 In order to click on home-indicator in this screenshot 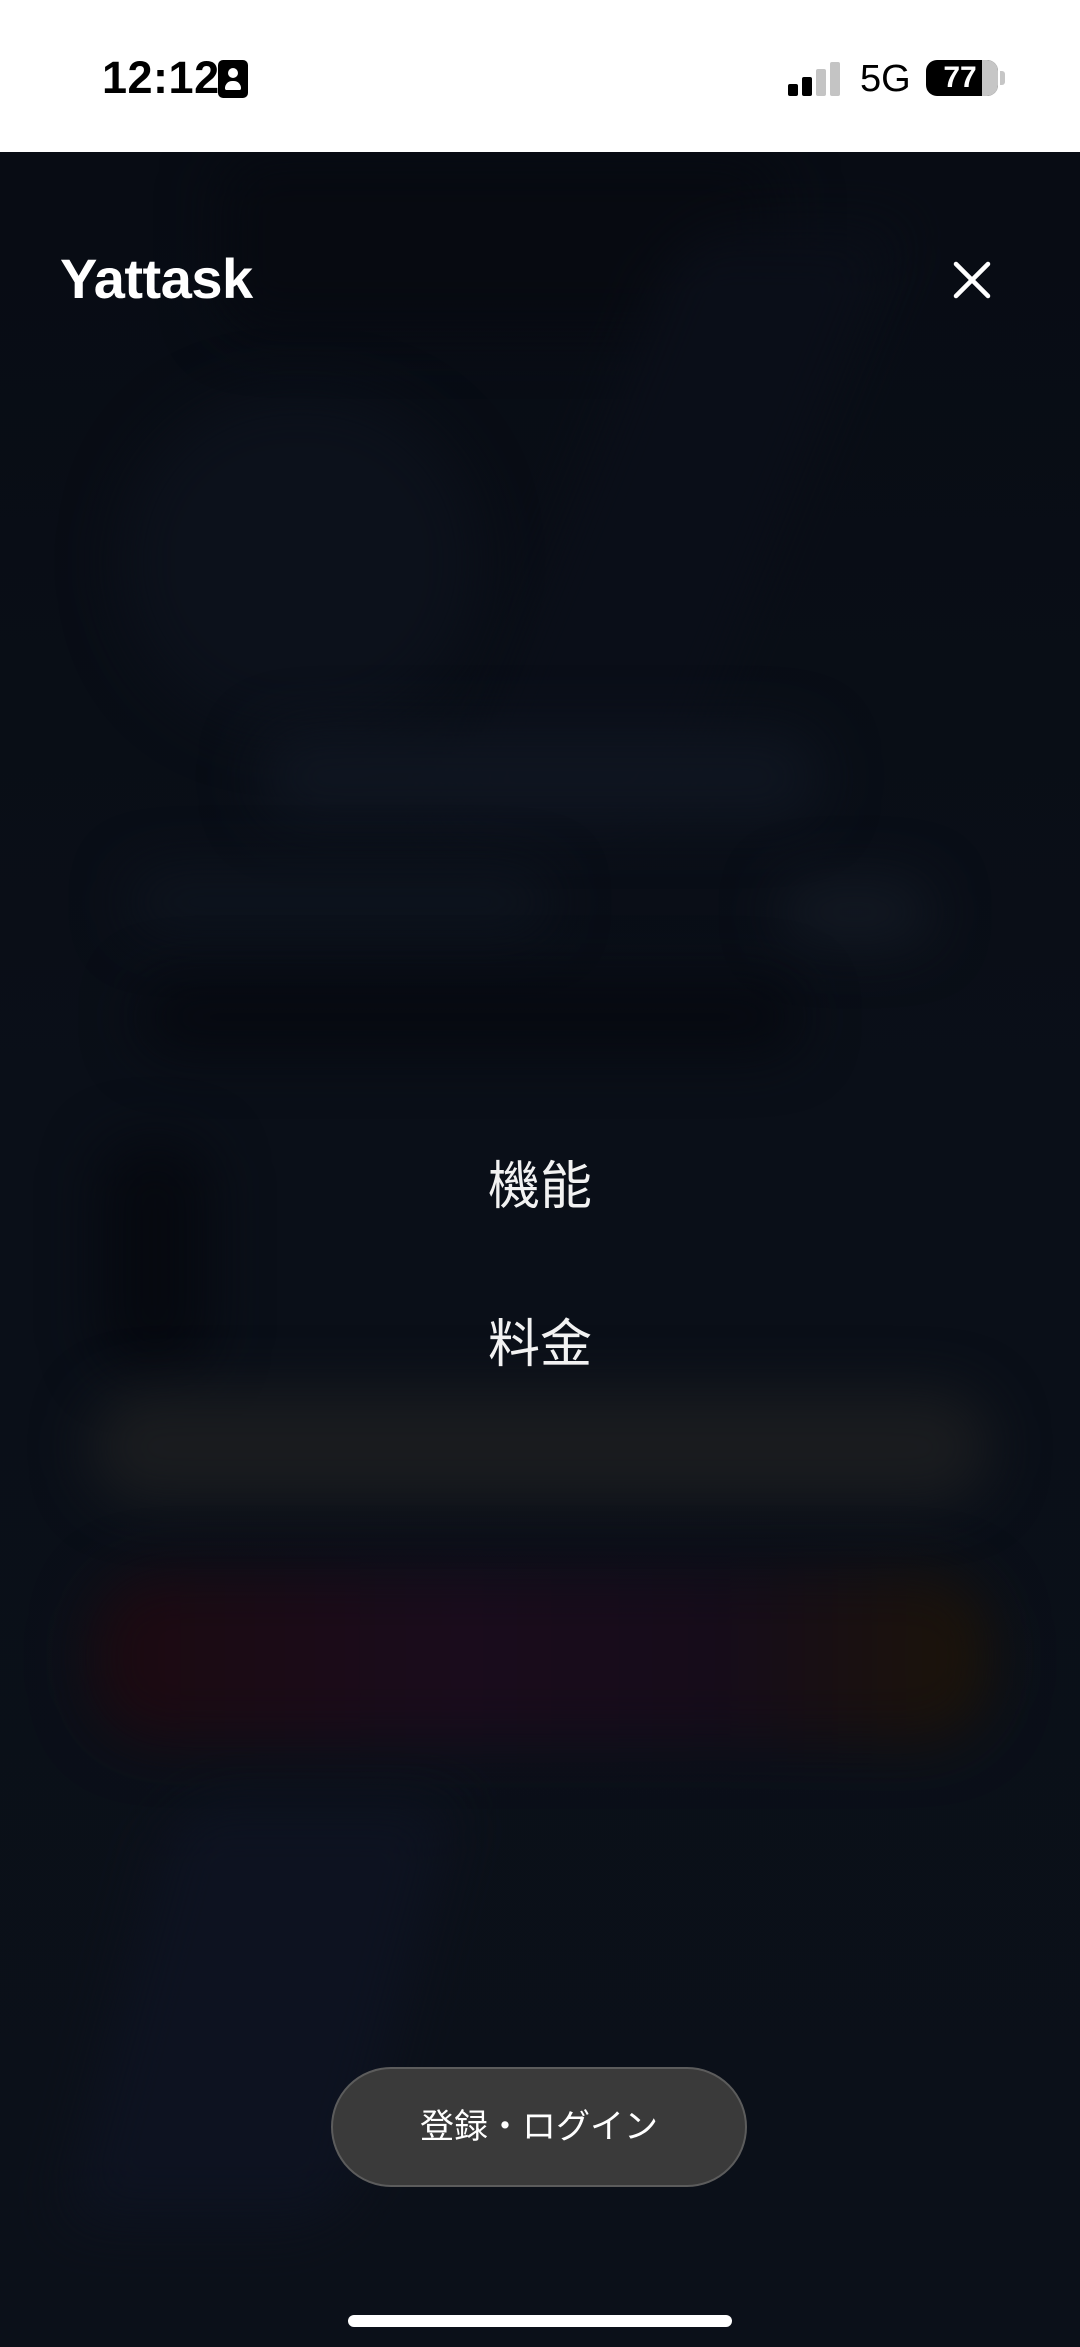, I will do `click(540, 2321)`.